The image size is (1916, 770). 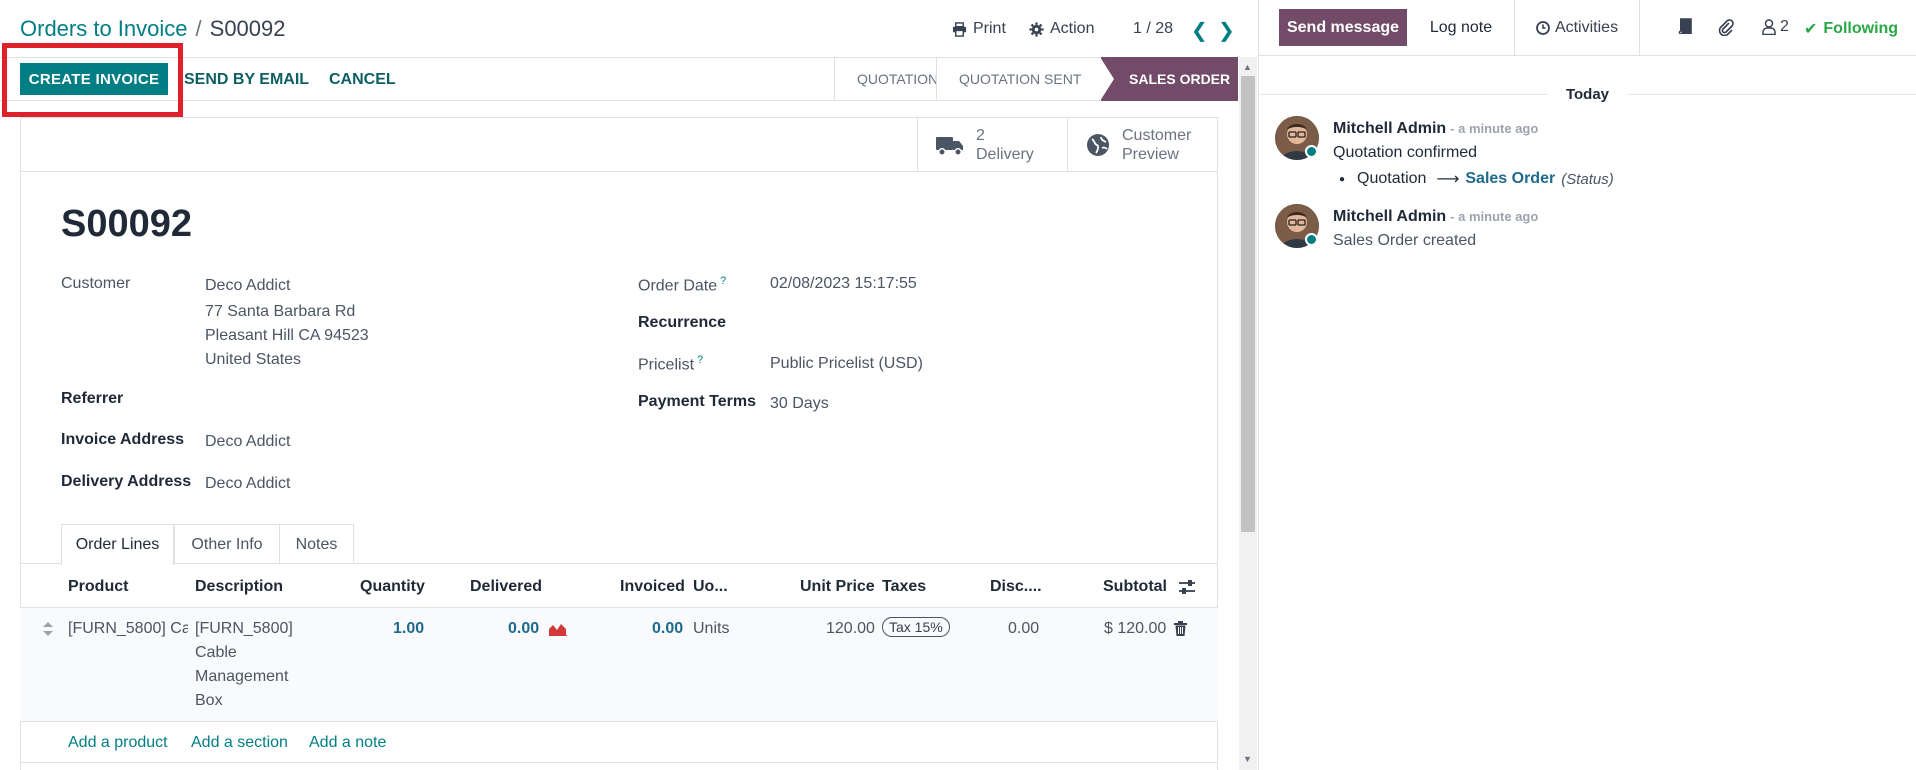 What do you see at coordinates (1153, 29) in the screenshot?
I see `pager-value: 1 / 28` at bounding box center [1153, 29].